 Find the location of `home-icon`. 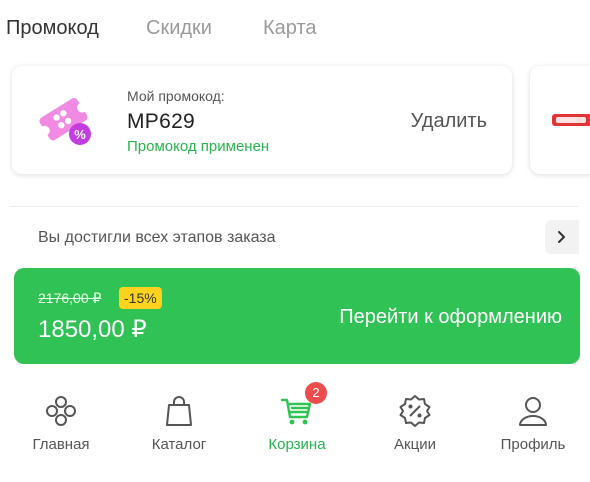

home-icon is located at coordinates (61, 411).